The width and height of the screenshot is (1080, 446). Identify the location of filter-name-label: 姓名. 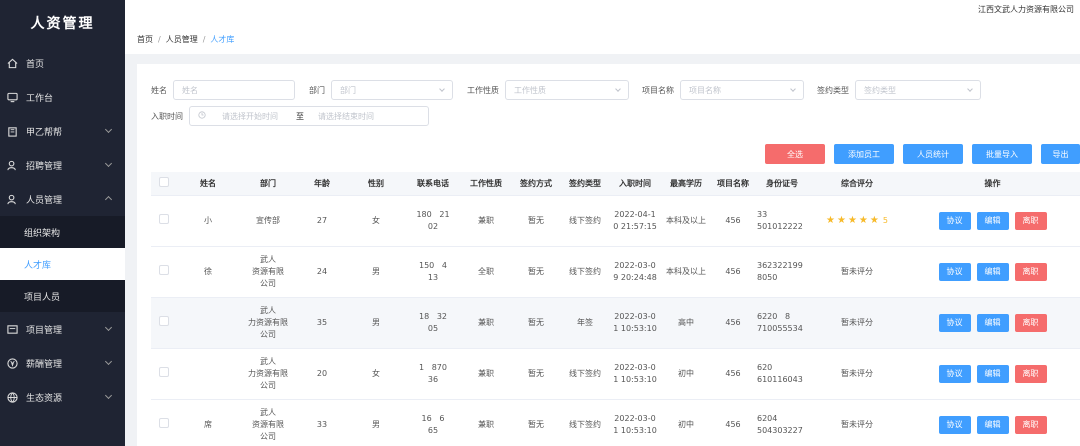
(159, 90).